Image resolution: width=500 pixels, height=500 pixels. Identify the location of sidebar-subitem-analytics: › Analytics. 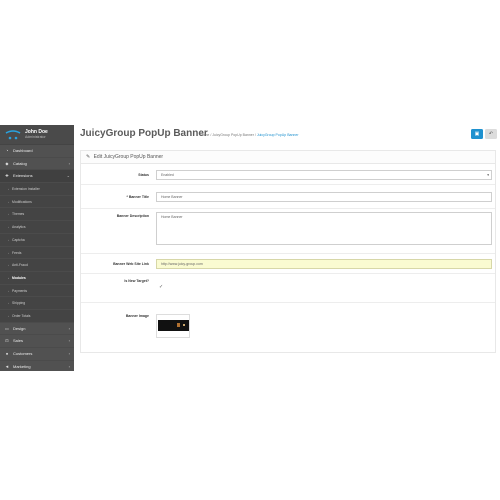
(37, 227).